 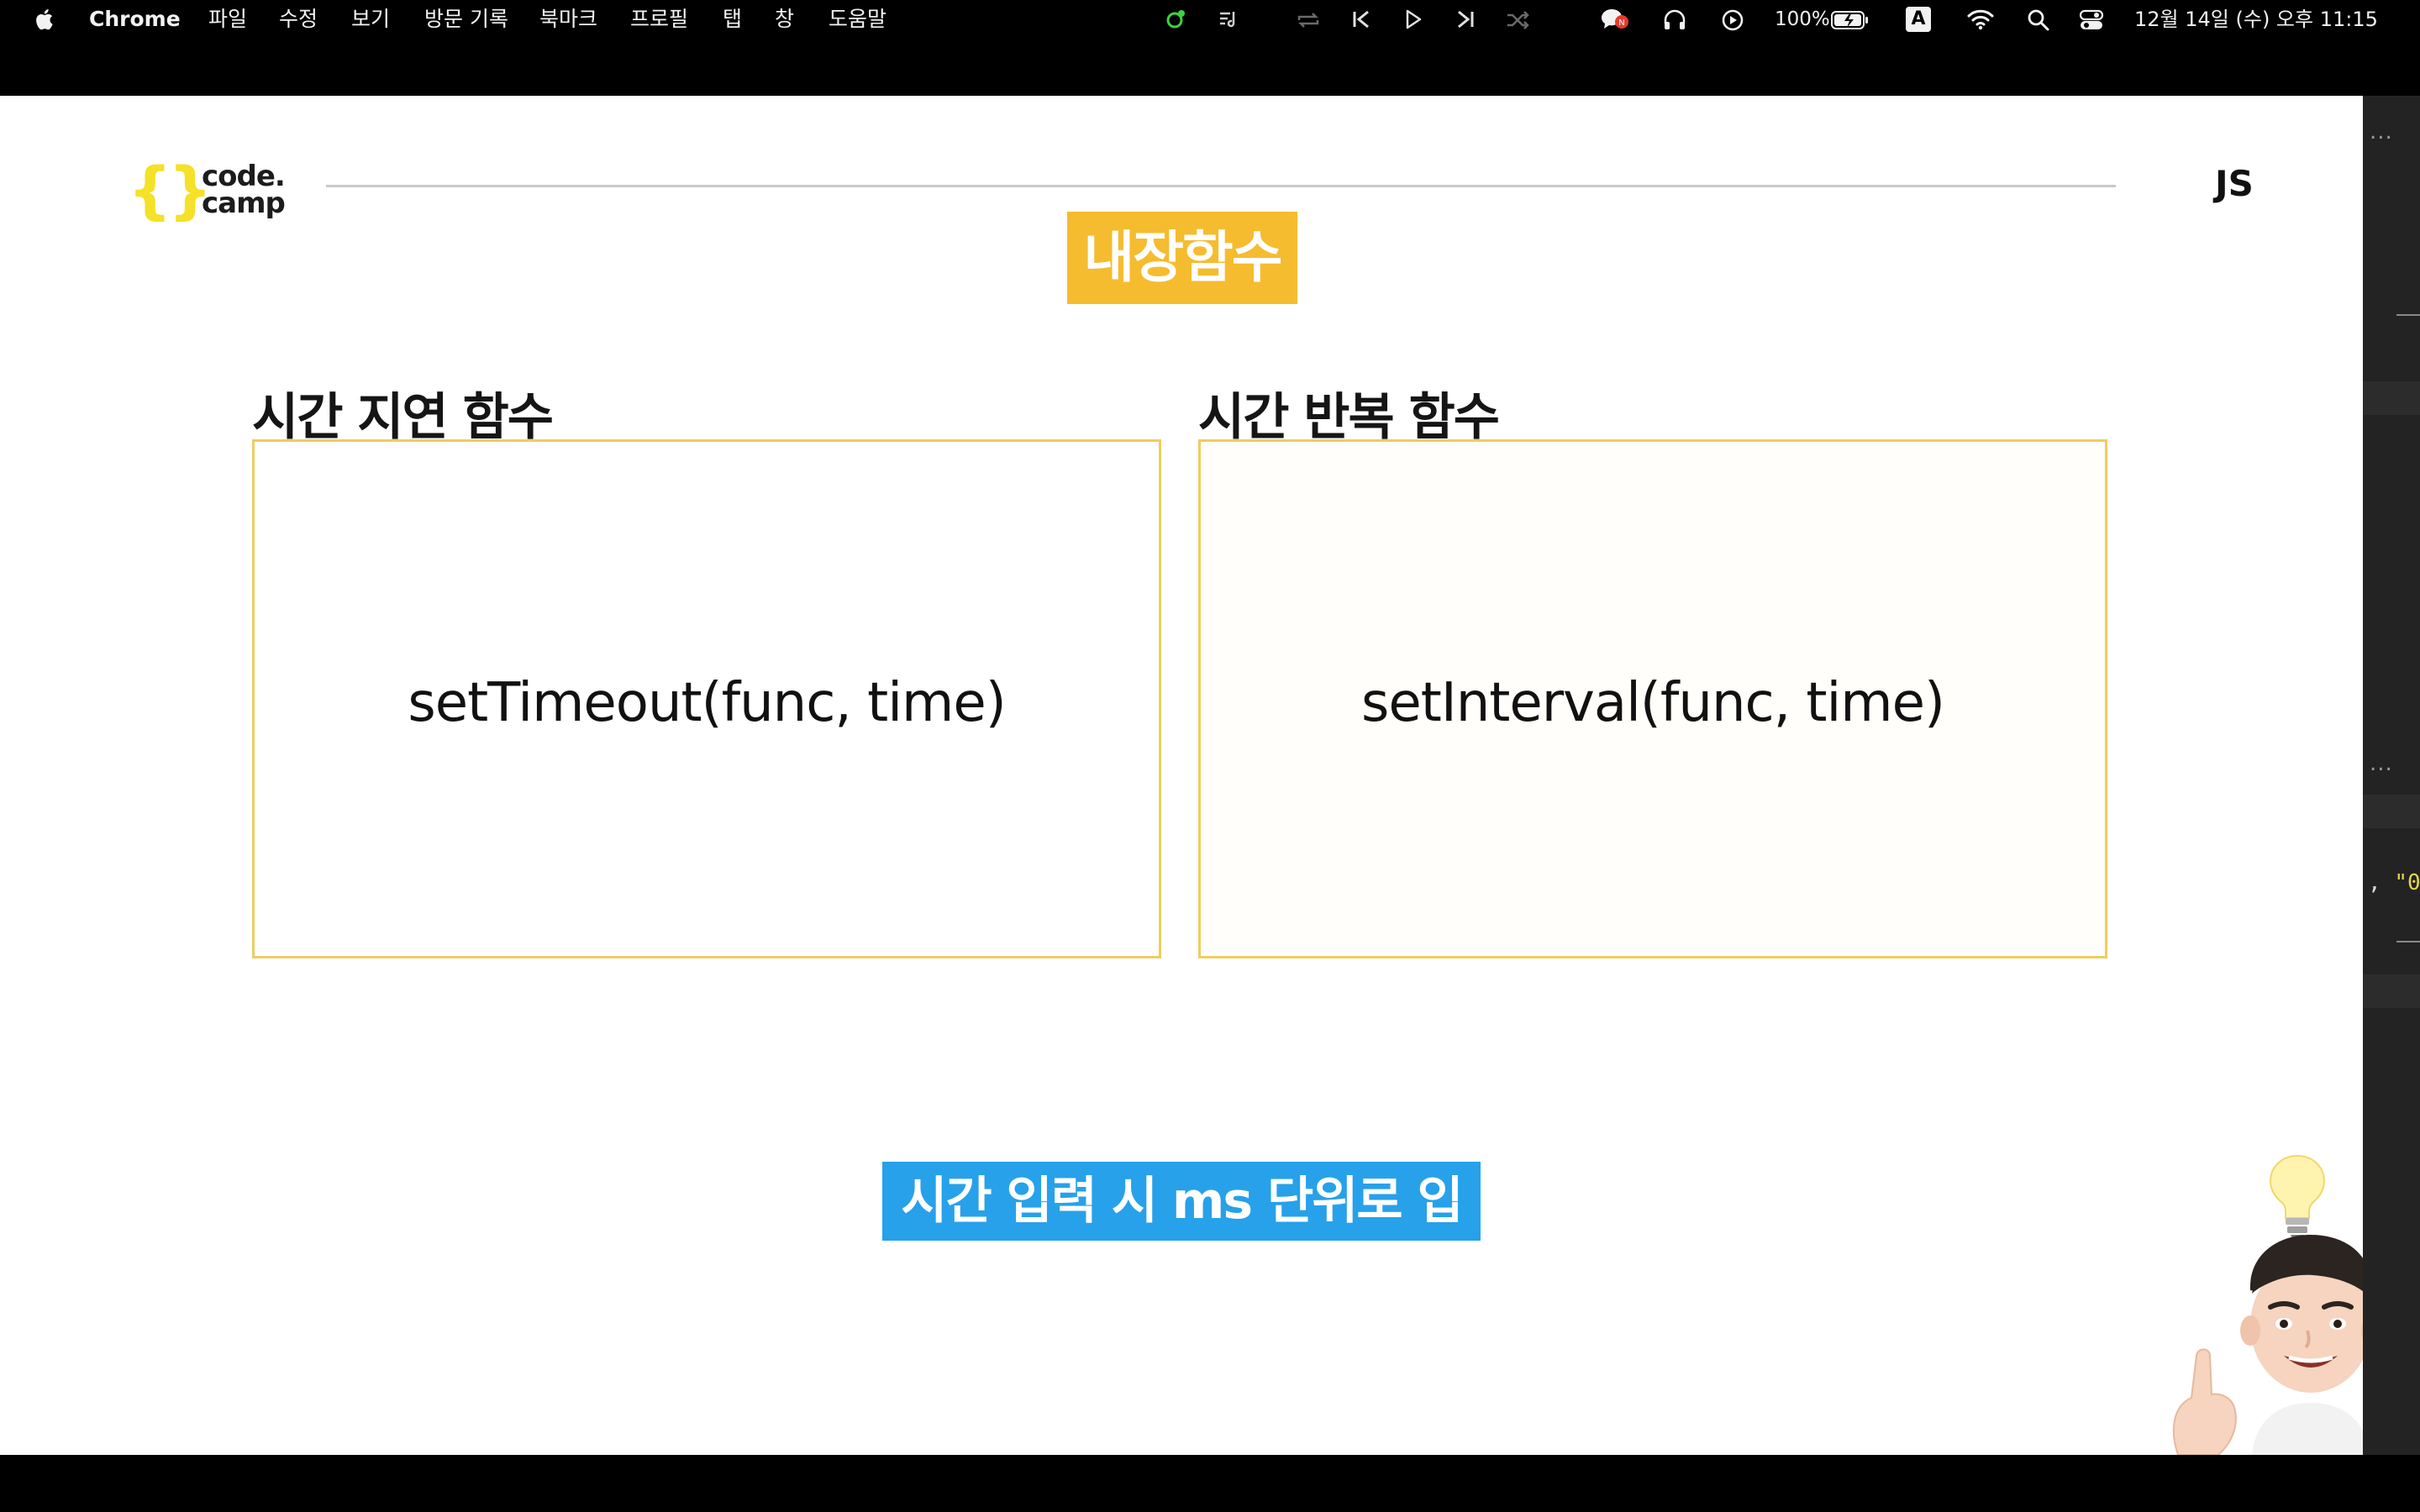 What do you see at coordinates (2039, 20) in the screenshot?
I see `search-icon` at bounding box center [2039, 20].